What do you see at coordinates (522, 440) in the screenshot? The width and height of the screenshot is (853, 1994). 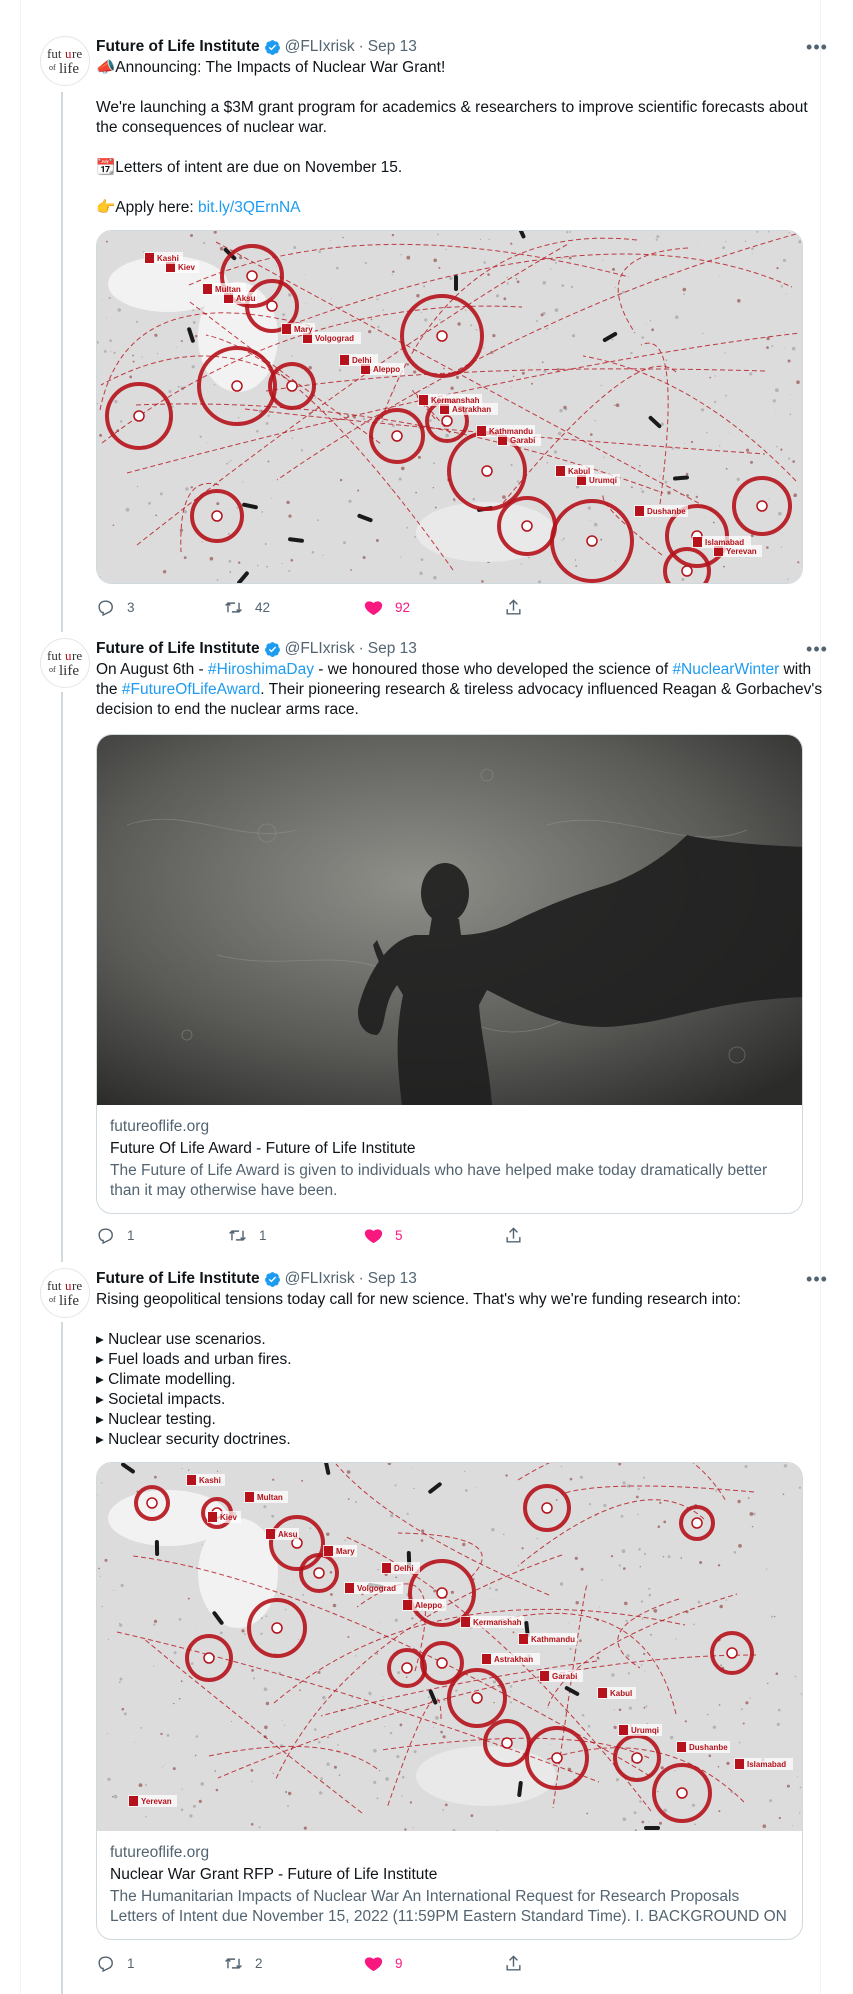 I see `city-label: Garabi` at bounding box center [522, 440].